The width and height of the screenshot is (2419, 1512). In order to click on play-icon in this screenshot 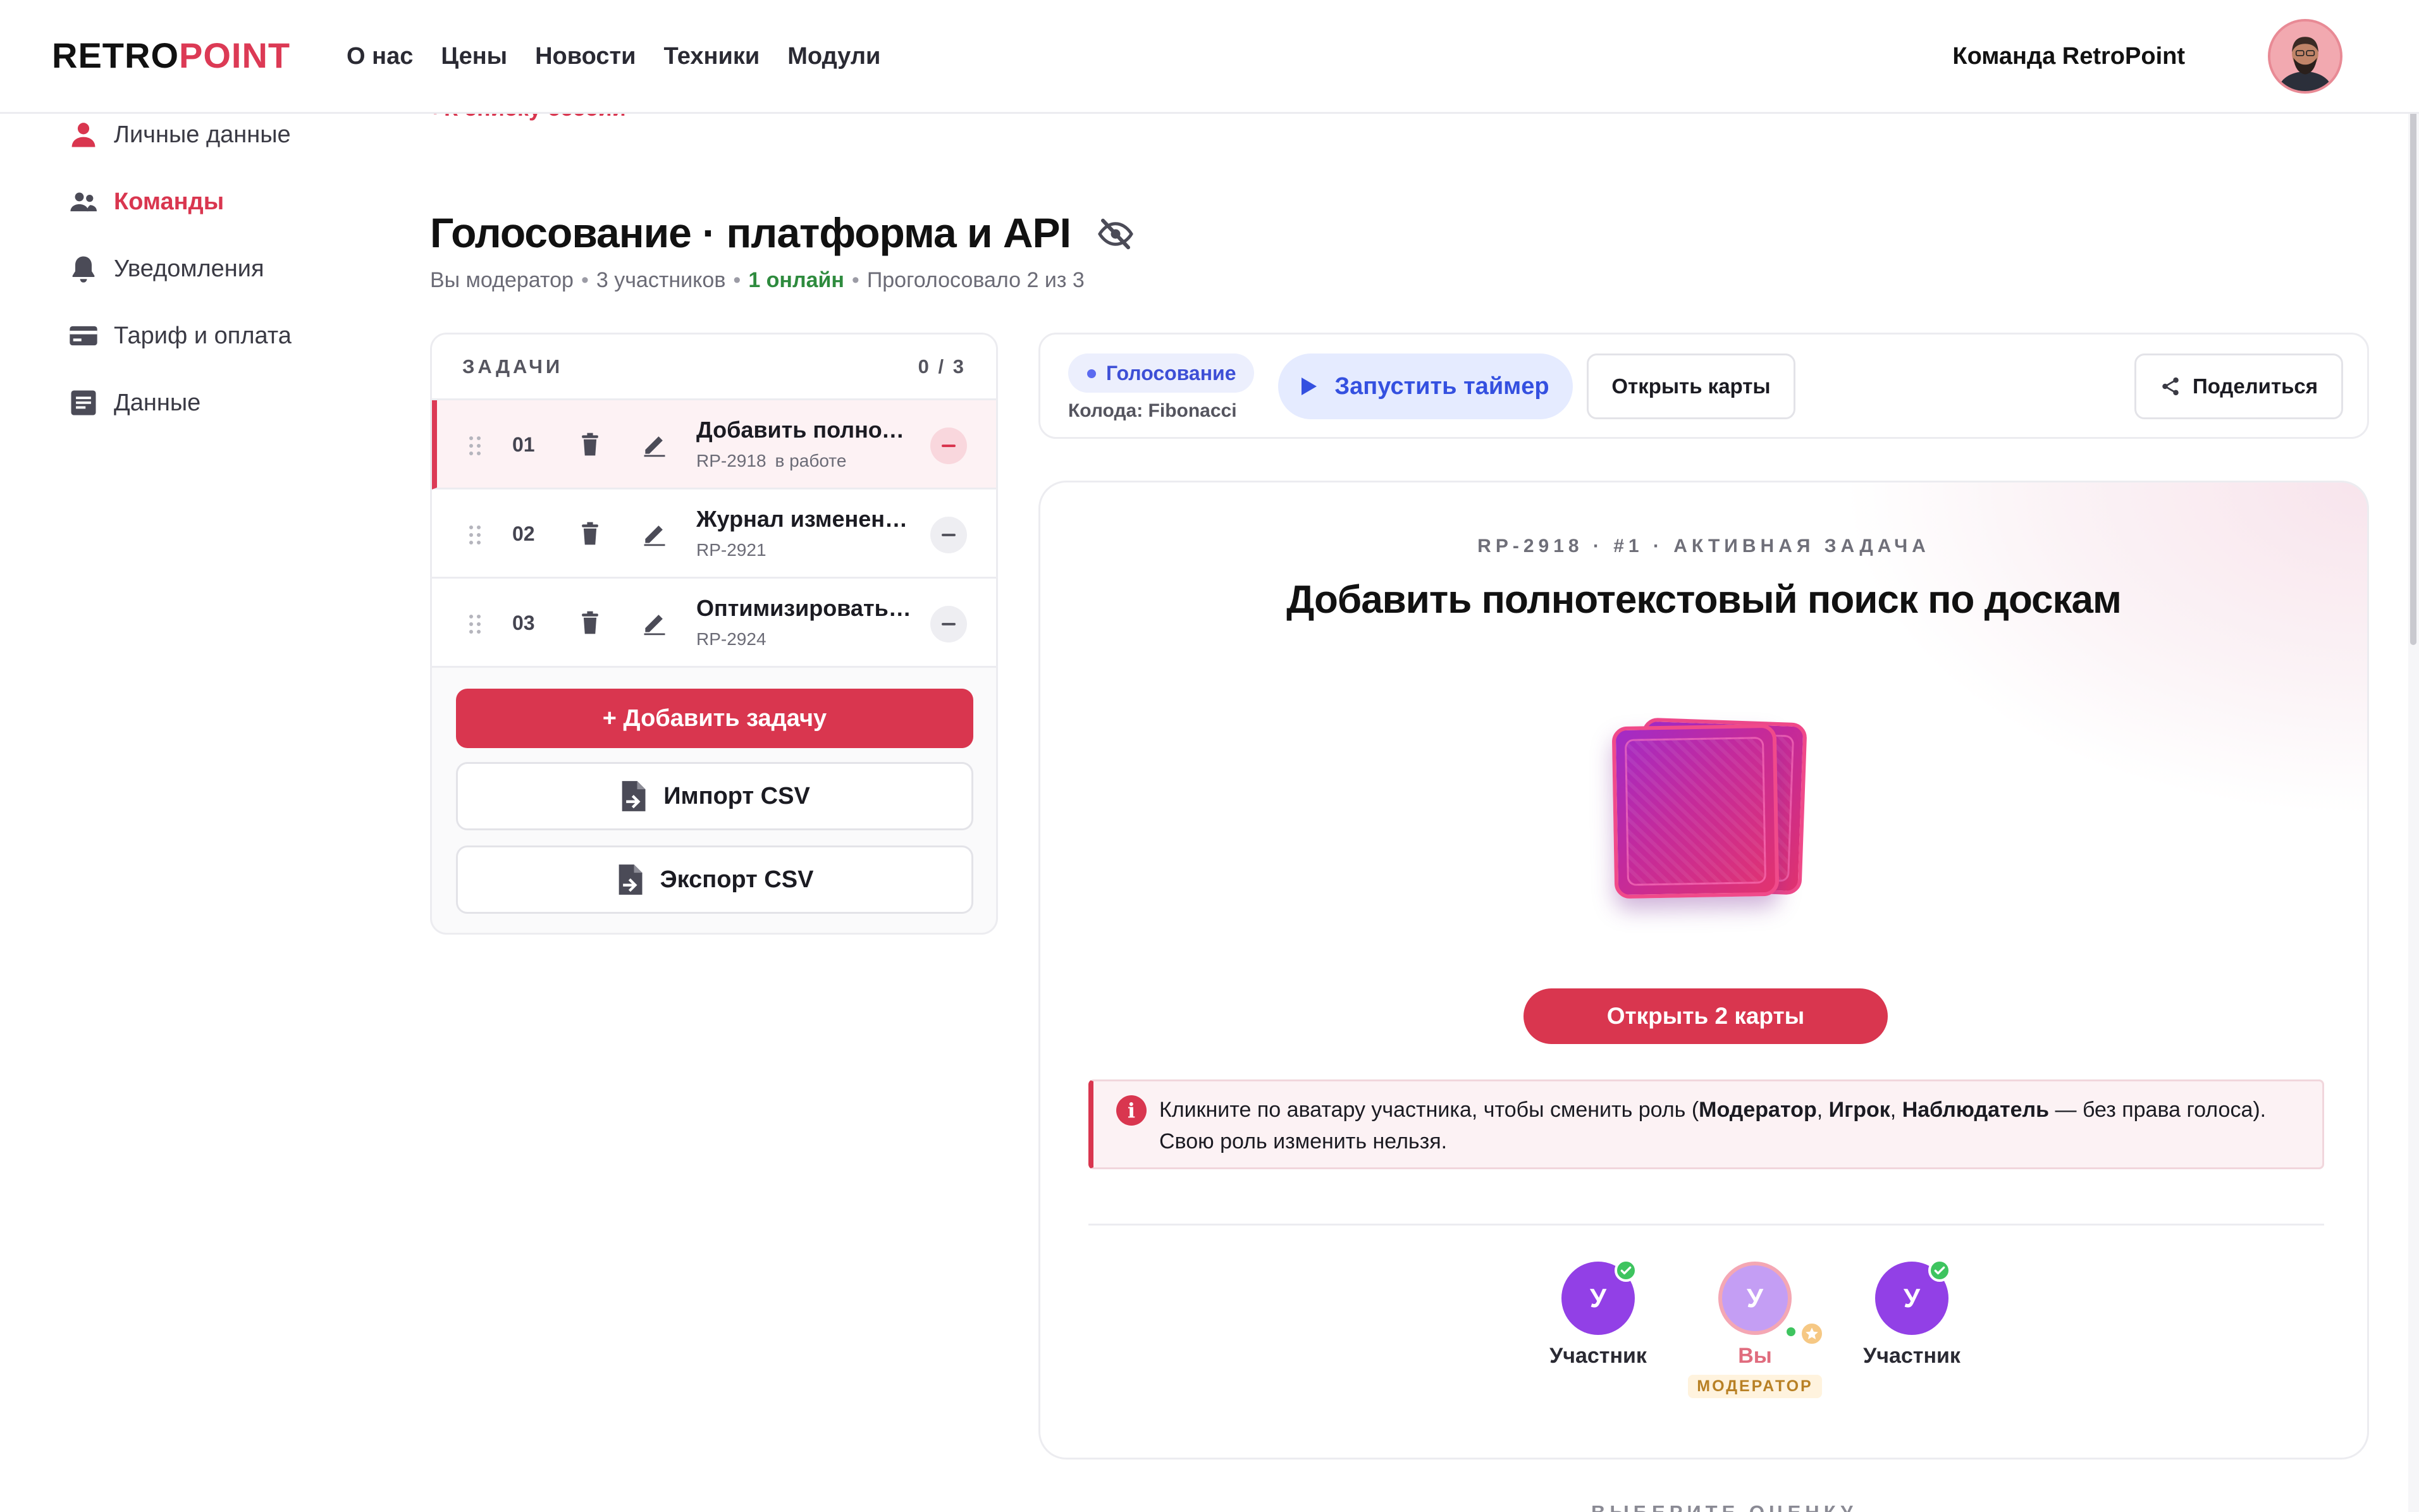, I will do `click(1309, 386)`.